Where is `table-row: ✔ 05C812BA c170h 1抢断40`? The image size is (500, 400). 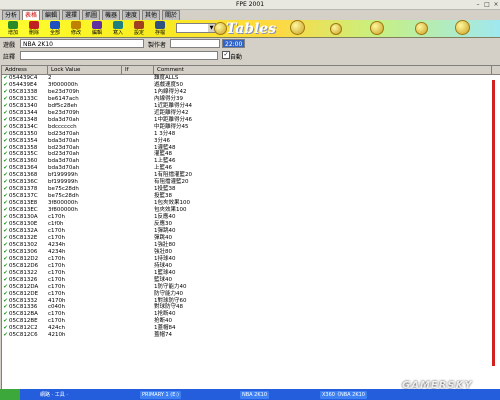 table-row: ✔ 05C812BA c170h 1抢断40 is located at coordinates (251, 314).